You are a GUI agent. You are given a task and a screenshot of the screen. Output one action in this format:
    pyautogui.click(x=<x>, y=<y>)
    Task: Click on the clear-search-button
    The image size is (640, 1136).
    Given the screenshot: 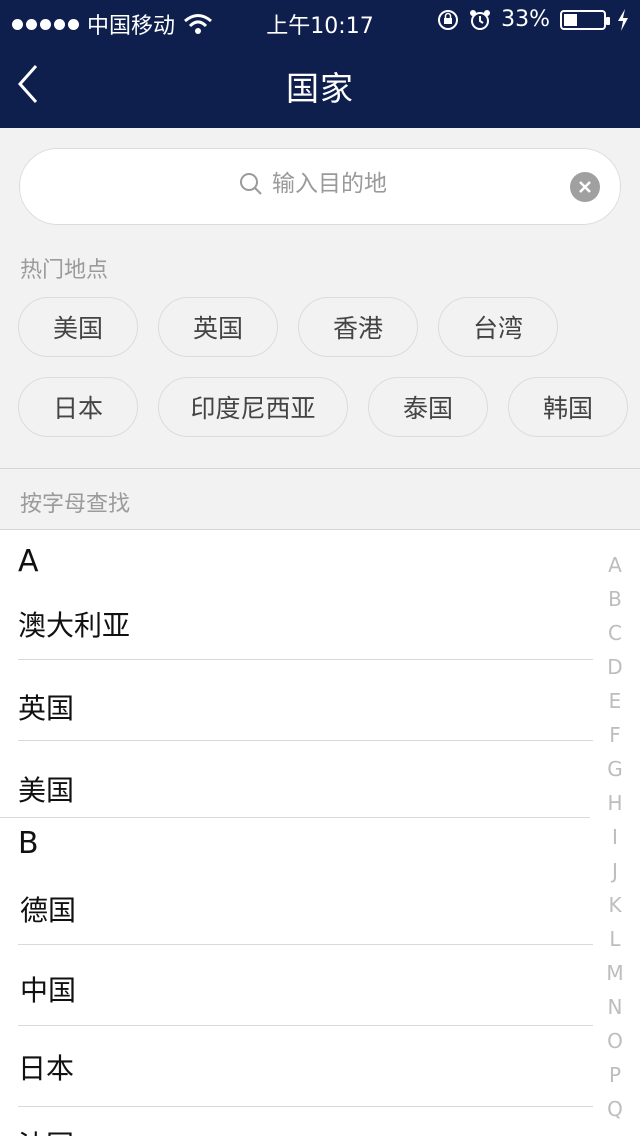 What is the action you would take?
    pyautogui.click(x=585, y=187)
    